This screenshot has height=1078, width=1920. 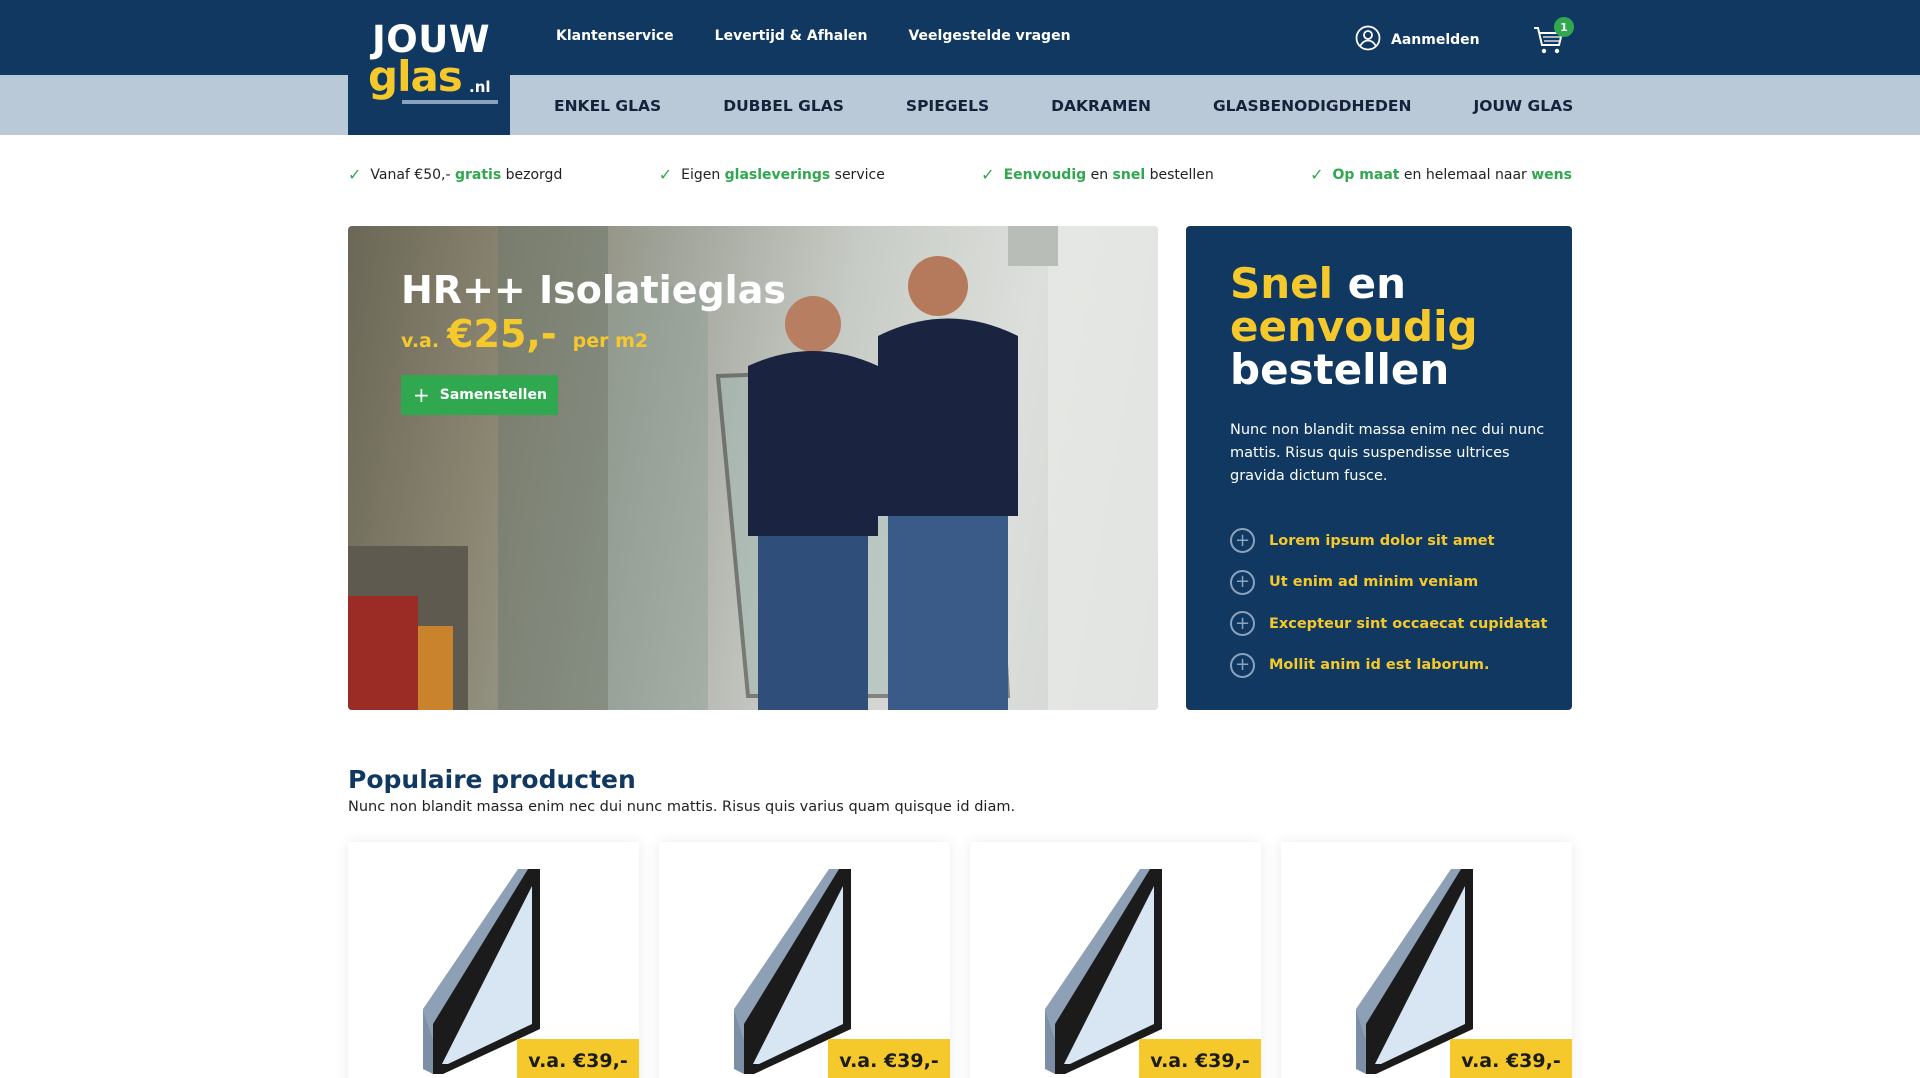 I want to click on category-dakramen: DAKRAMEN, so click(x=1101, y=106).